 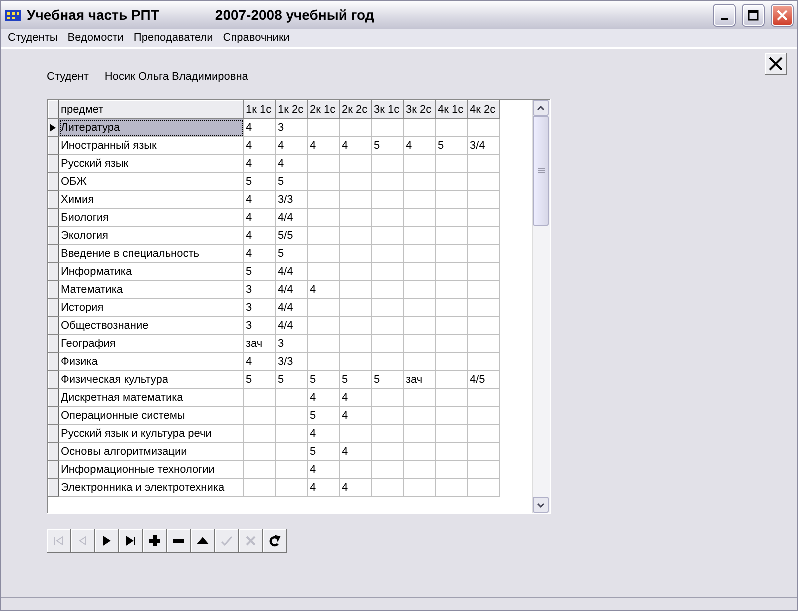 What do you see at coordinates (260, 109) in the screenshot?
I see `column-header: 1к 1с` at bounding box center [260, 109].